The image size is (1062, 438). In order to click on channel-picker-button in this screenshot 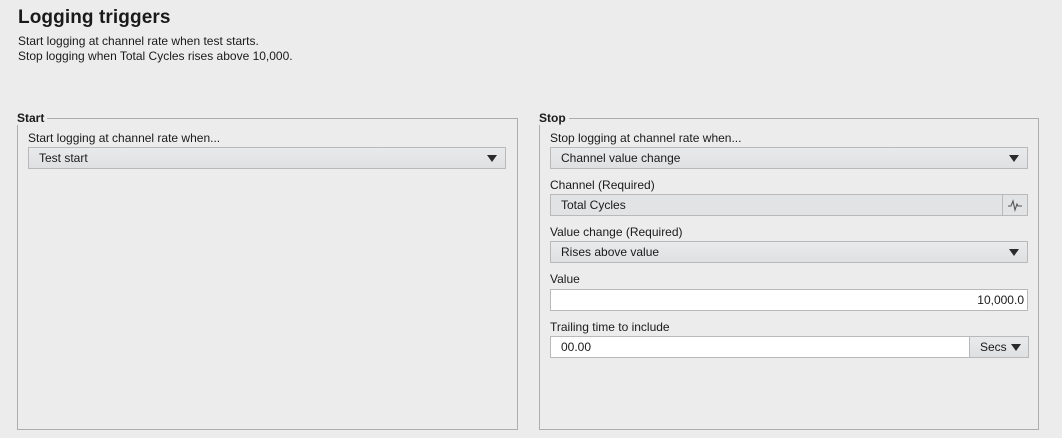, I will do `click(1015, 205)`.